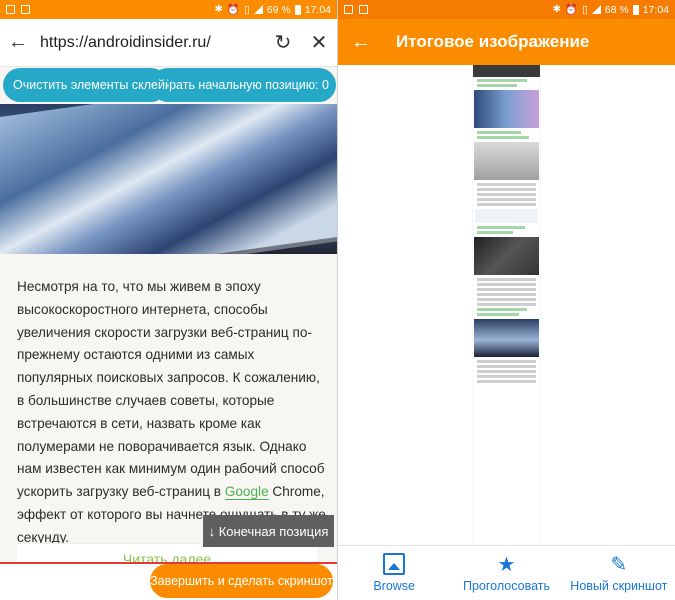 The image size is (675, 600). What do you see at coordinates (619, 586) in the screenshot?
I see `nav-new-screenshot-label: Новый скриншот` at bounding box center [619, 586].